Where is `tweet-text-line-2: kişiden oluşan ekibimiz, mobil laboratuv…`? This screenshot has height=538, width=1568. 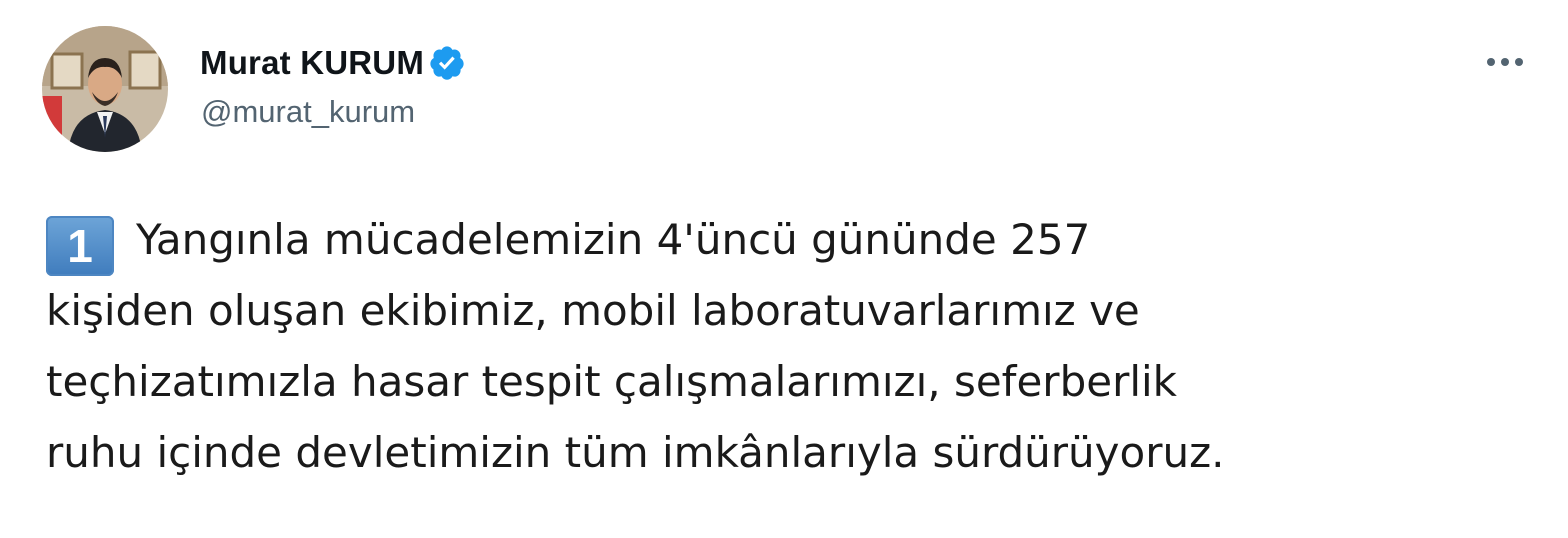 tweet-text-line-2: kişiden oluşan ekibimiz, mobil laboratuv… is located at coordinates (593, 310).